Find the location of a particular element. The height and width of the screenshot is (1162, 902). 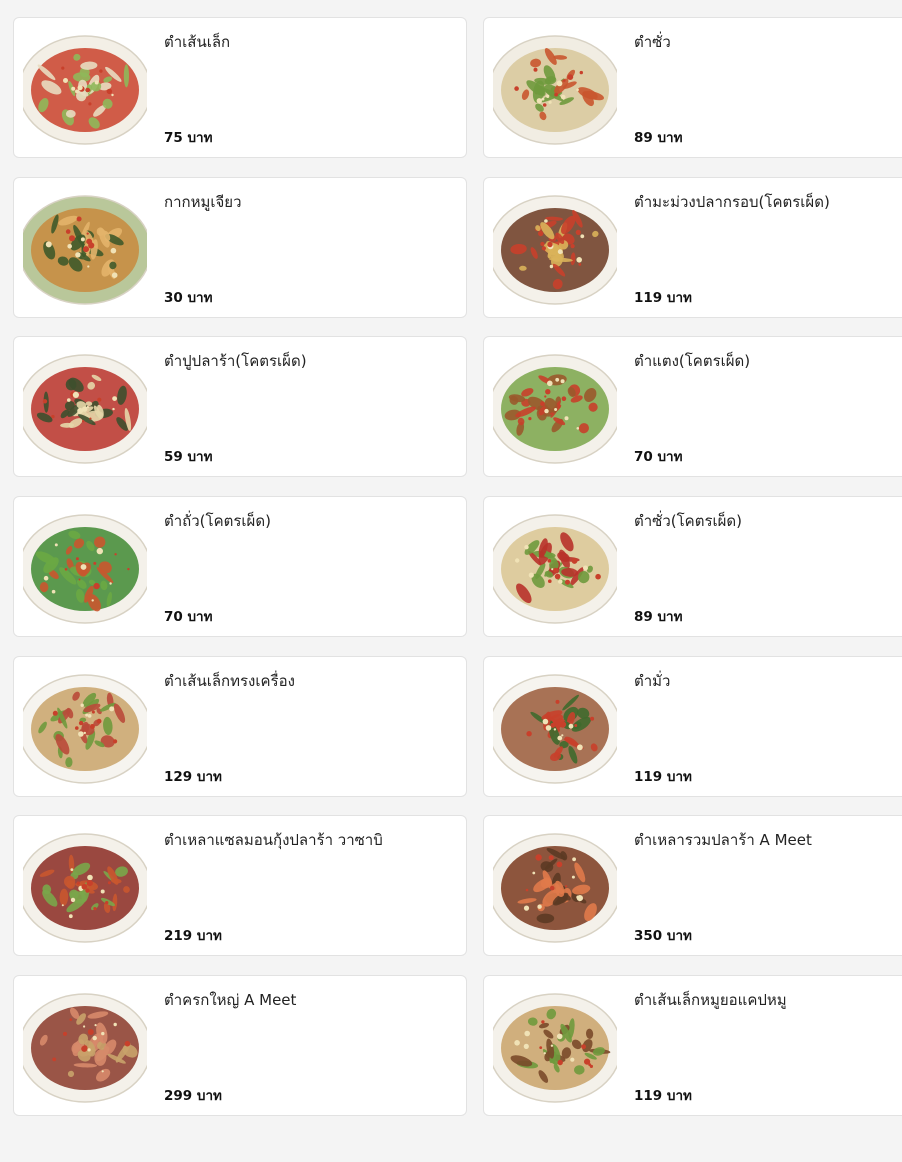

menu-item-price: 30 บาท is located at coordinates (188, 298).